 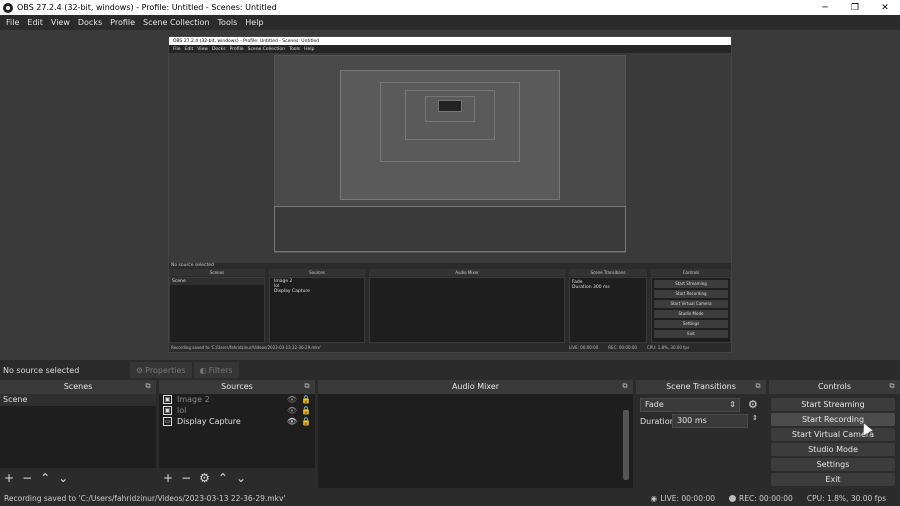 I want to click on nested-sources-header: Sources, so click(x=317, y=272).